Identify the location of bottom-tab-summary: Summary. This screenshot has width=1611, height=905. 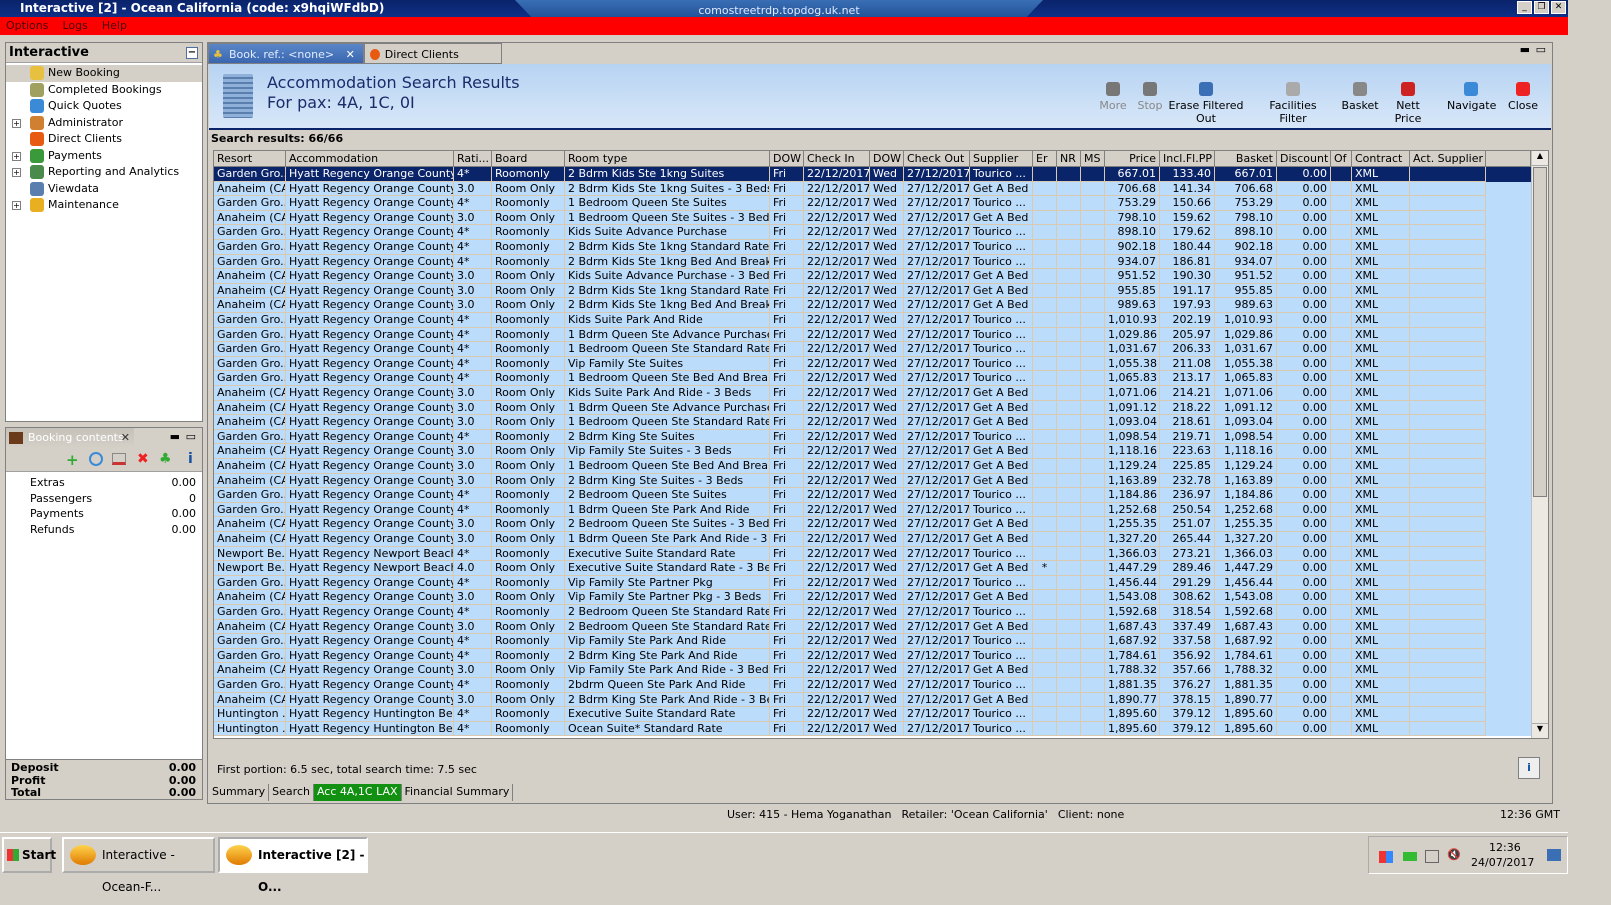
(239, 792).